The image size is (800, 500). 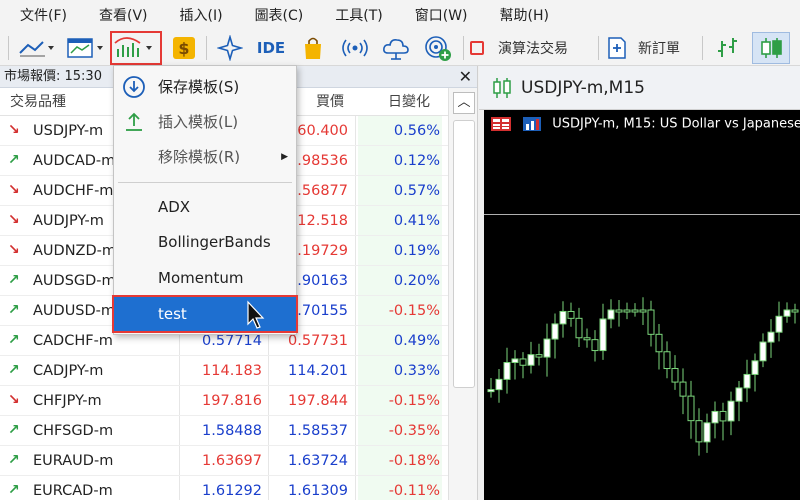 I want to click on change-cell: 0.41%, so click(x=400, y=220).